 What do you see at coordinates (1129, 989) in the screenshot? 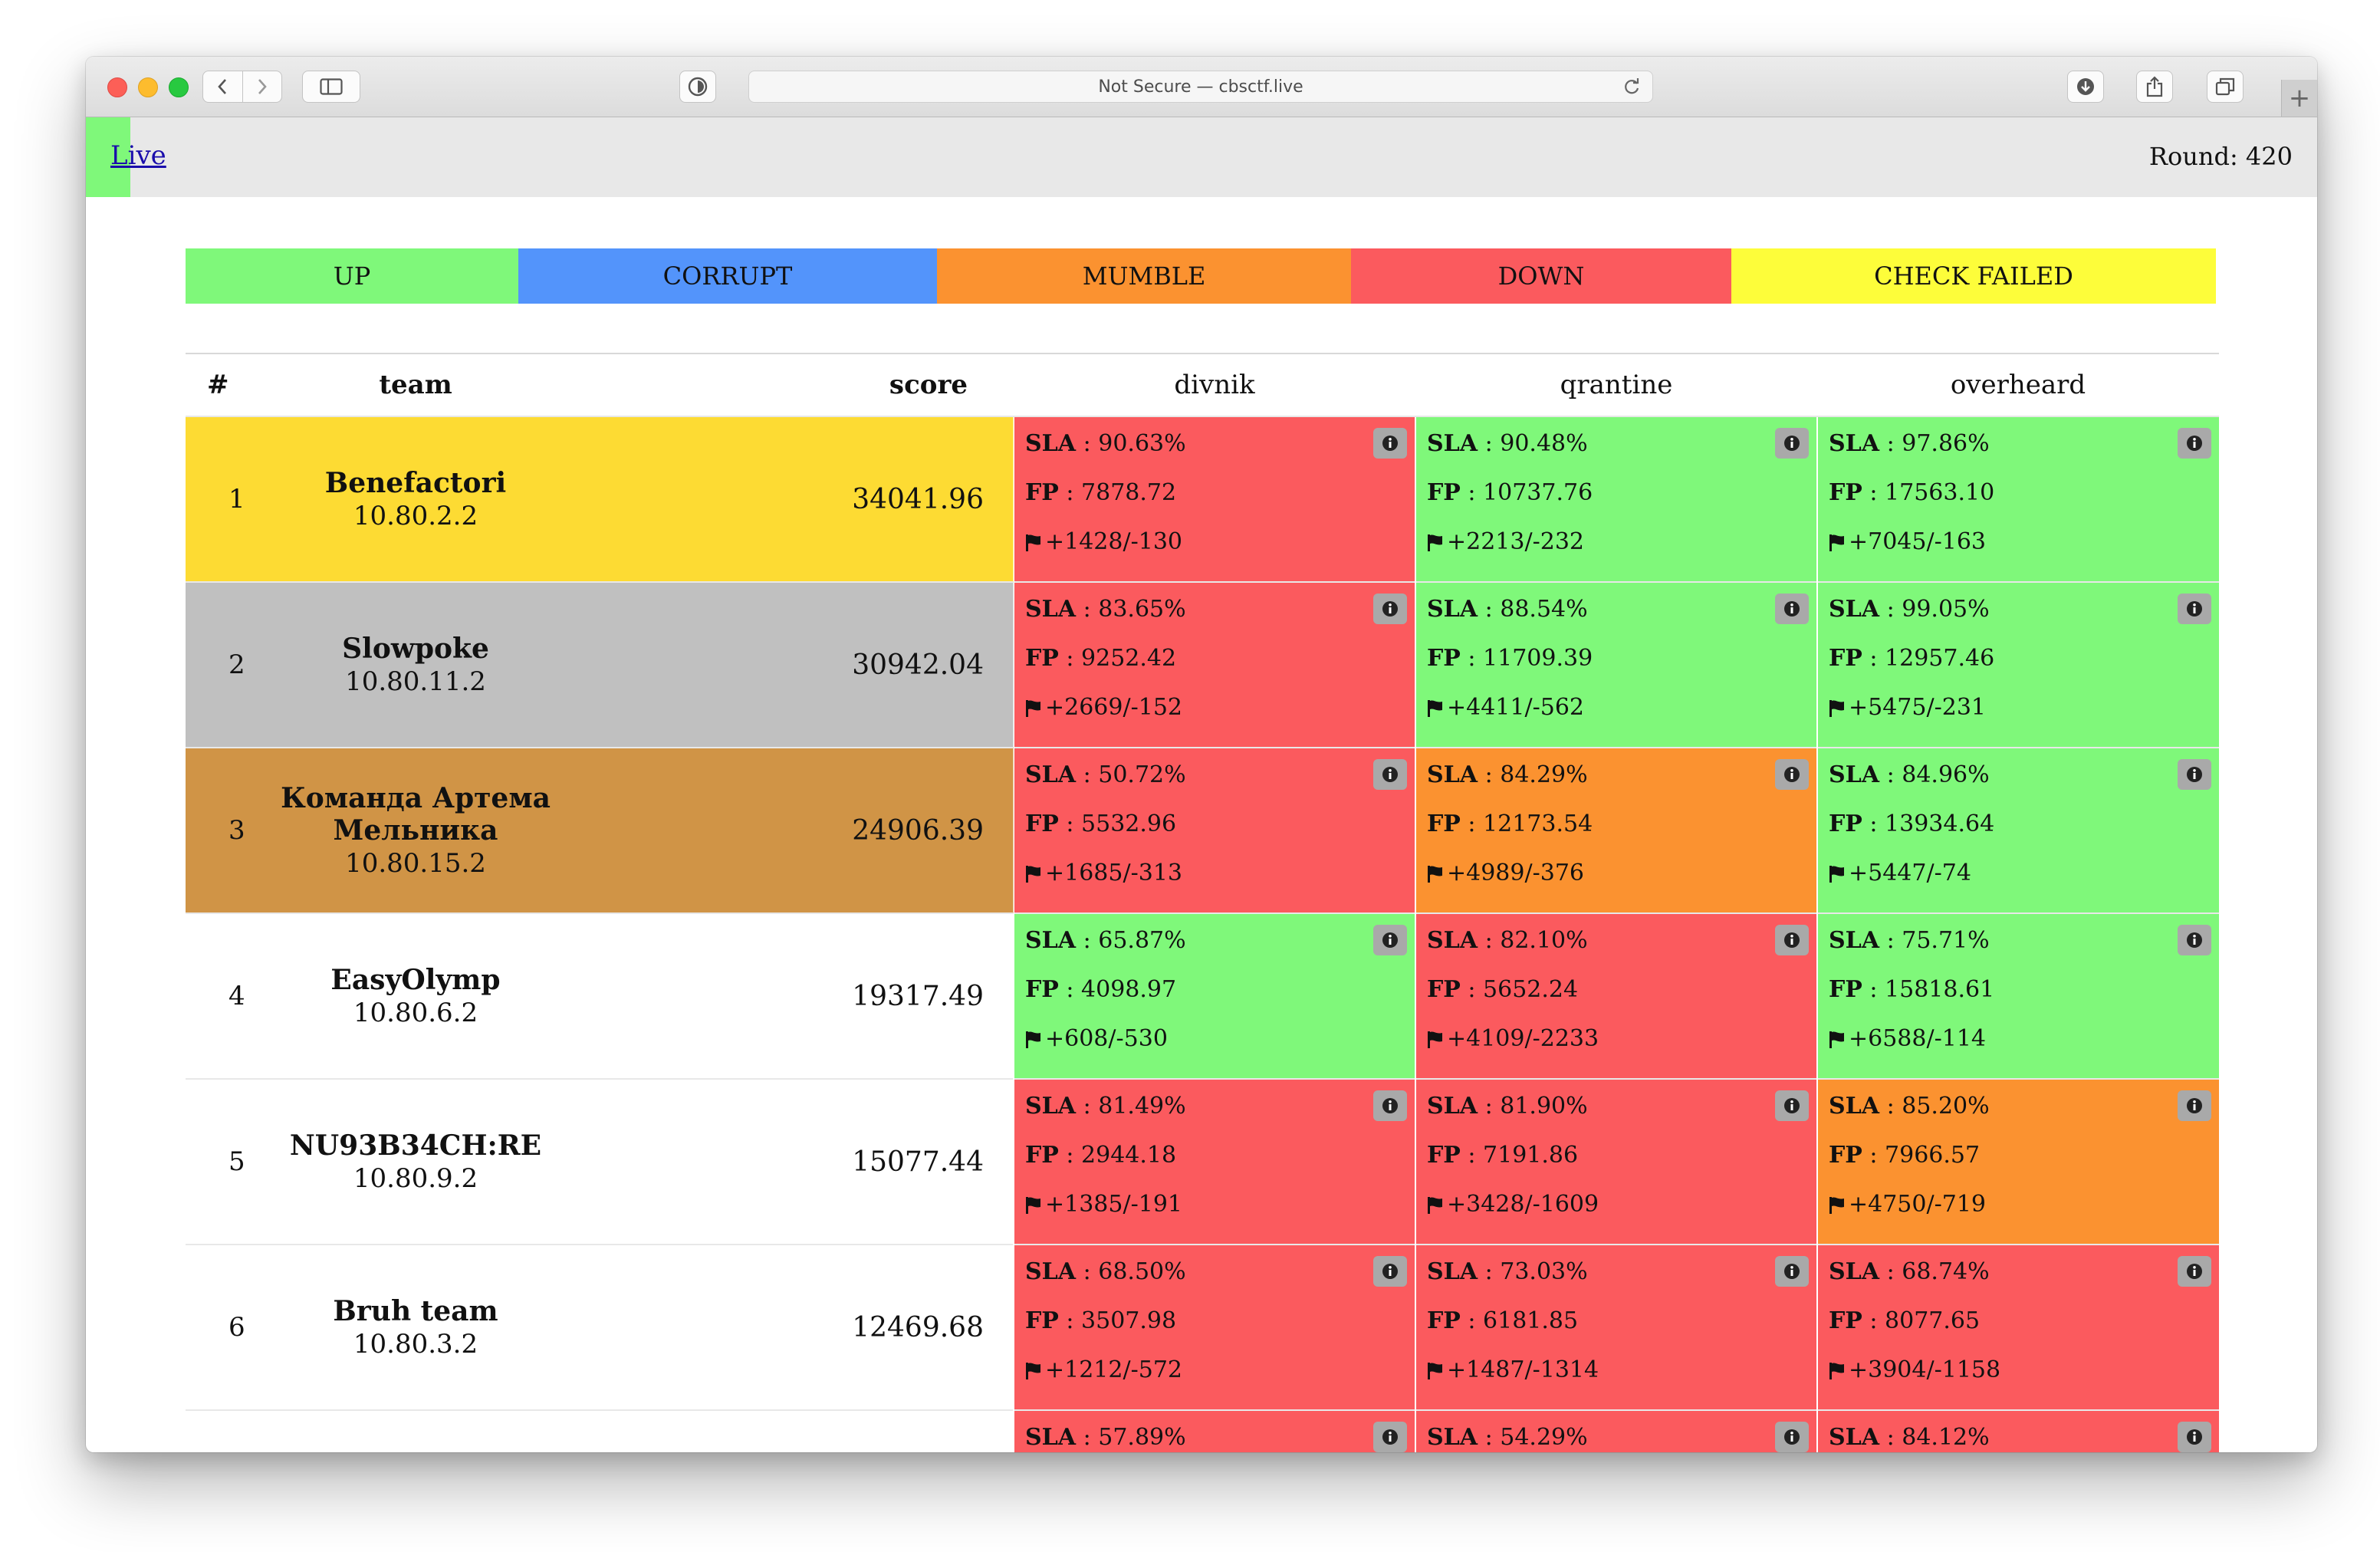
I see `fp-value: 4098.97` at bounding box center [1129, 989].